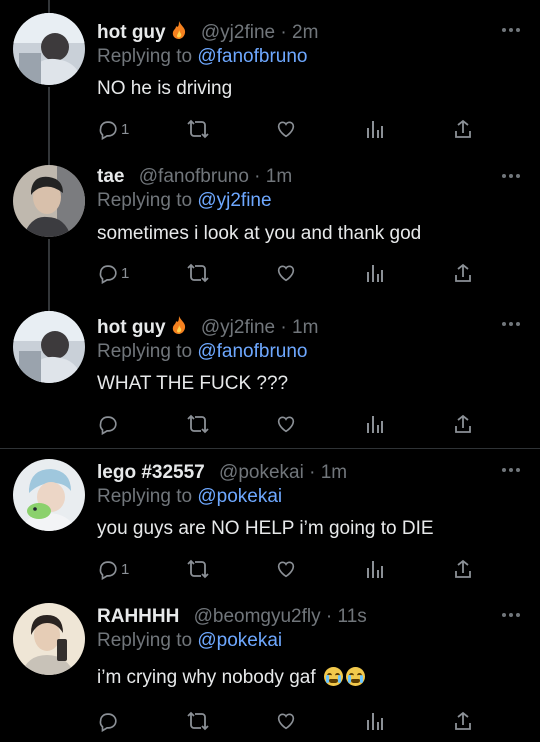 The image size is (540, 742). I want to click on views-icon, so click(375, 721).